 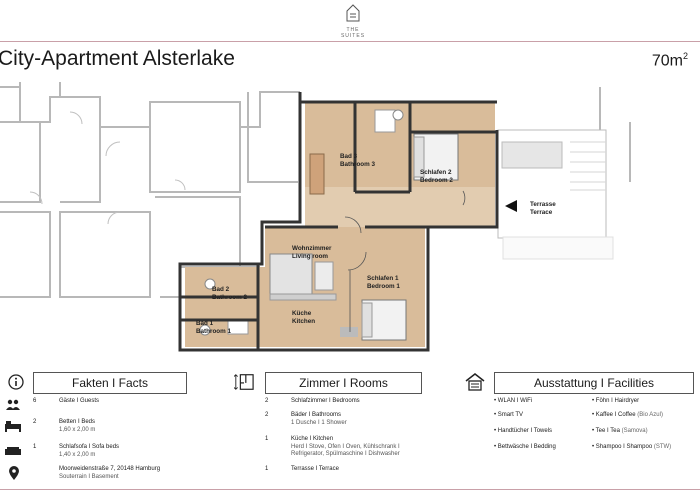 What do you see at coordinates (316, 415) in the screenshot?
I see `rooms-text: Bäder I Bathrooms` at bounding box center [316, 415].